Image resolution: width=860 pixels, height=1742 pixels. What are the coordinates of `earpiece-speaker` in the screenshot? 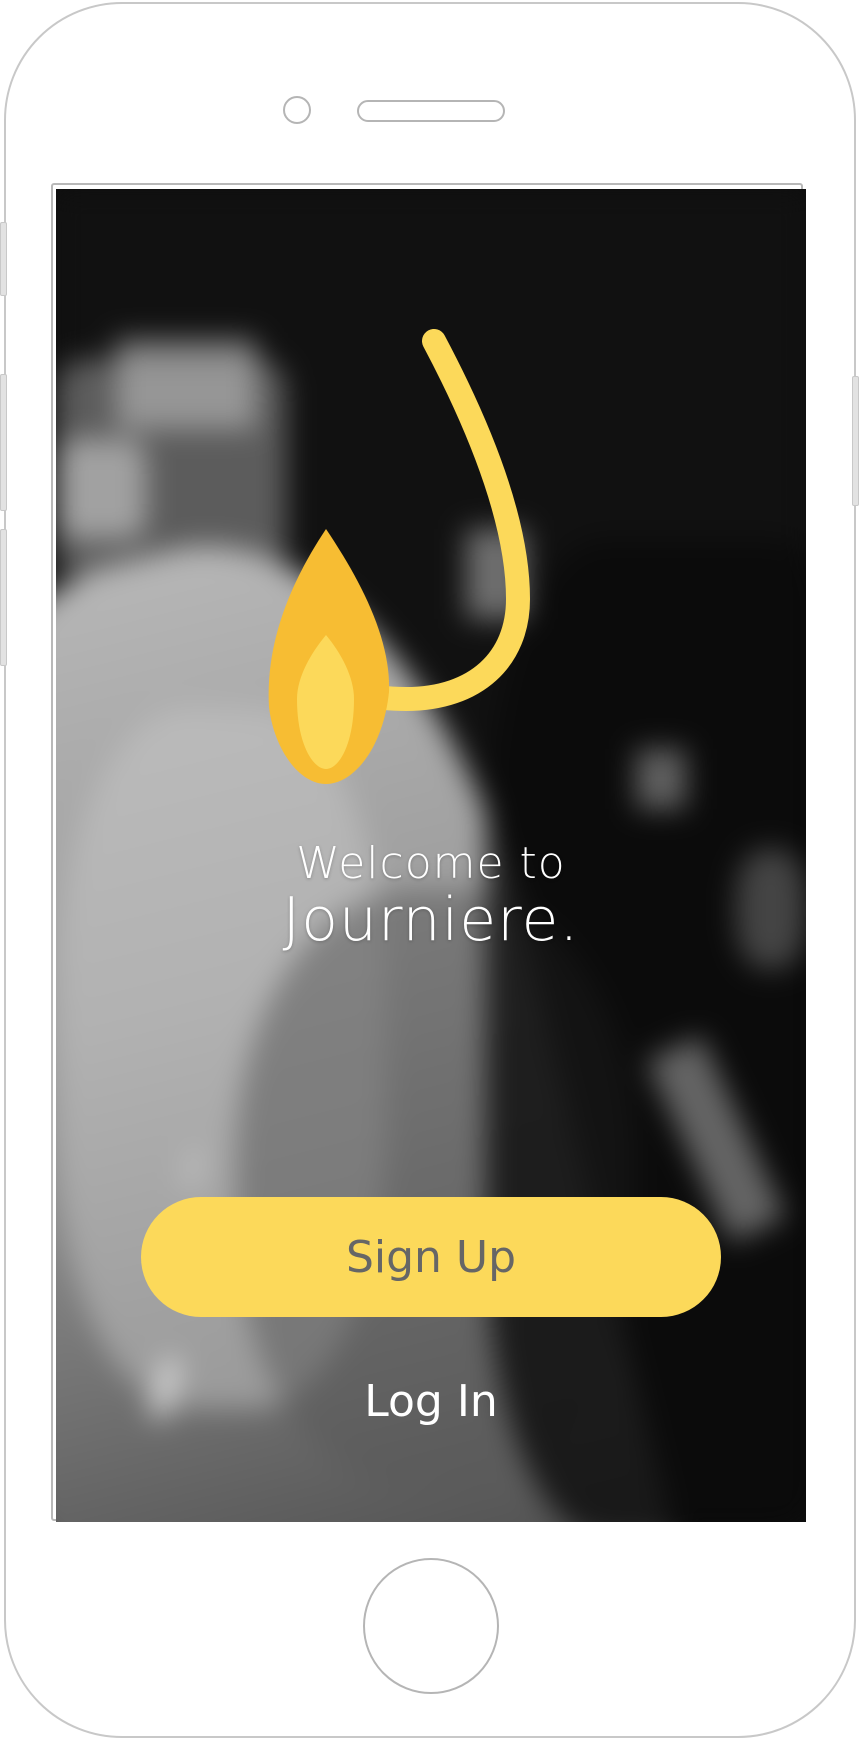 It's located at (431, 111).